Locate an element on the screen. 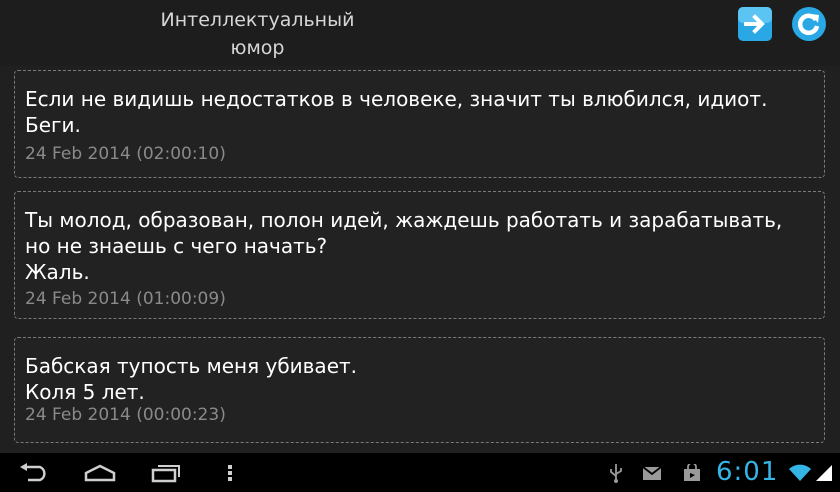  arrow-right-icon is located at coordinates (755, 24).